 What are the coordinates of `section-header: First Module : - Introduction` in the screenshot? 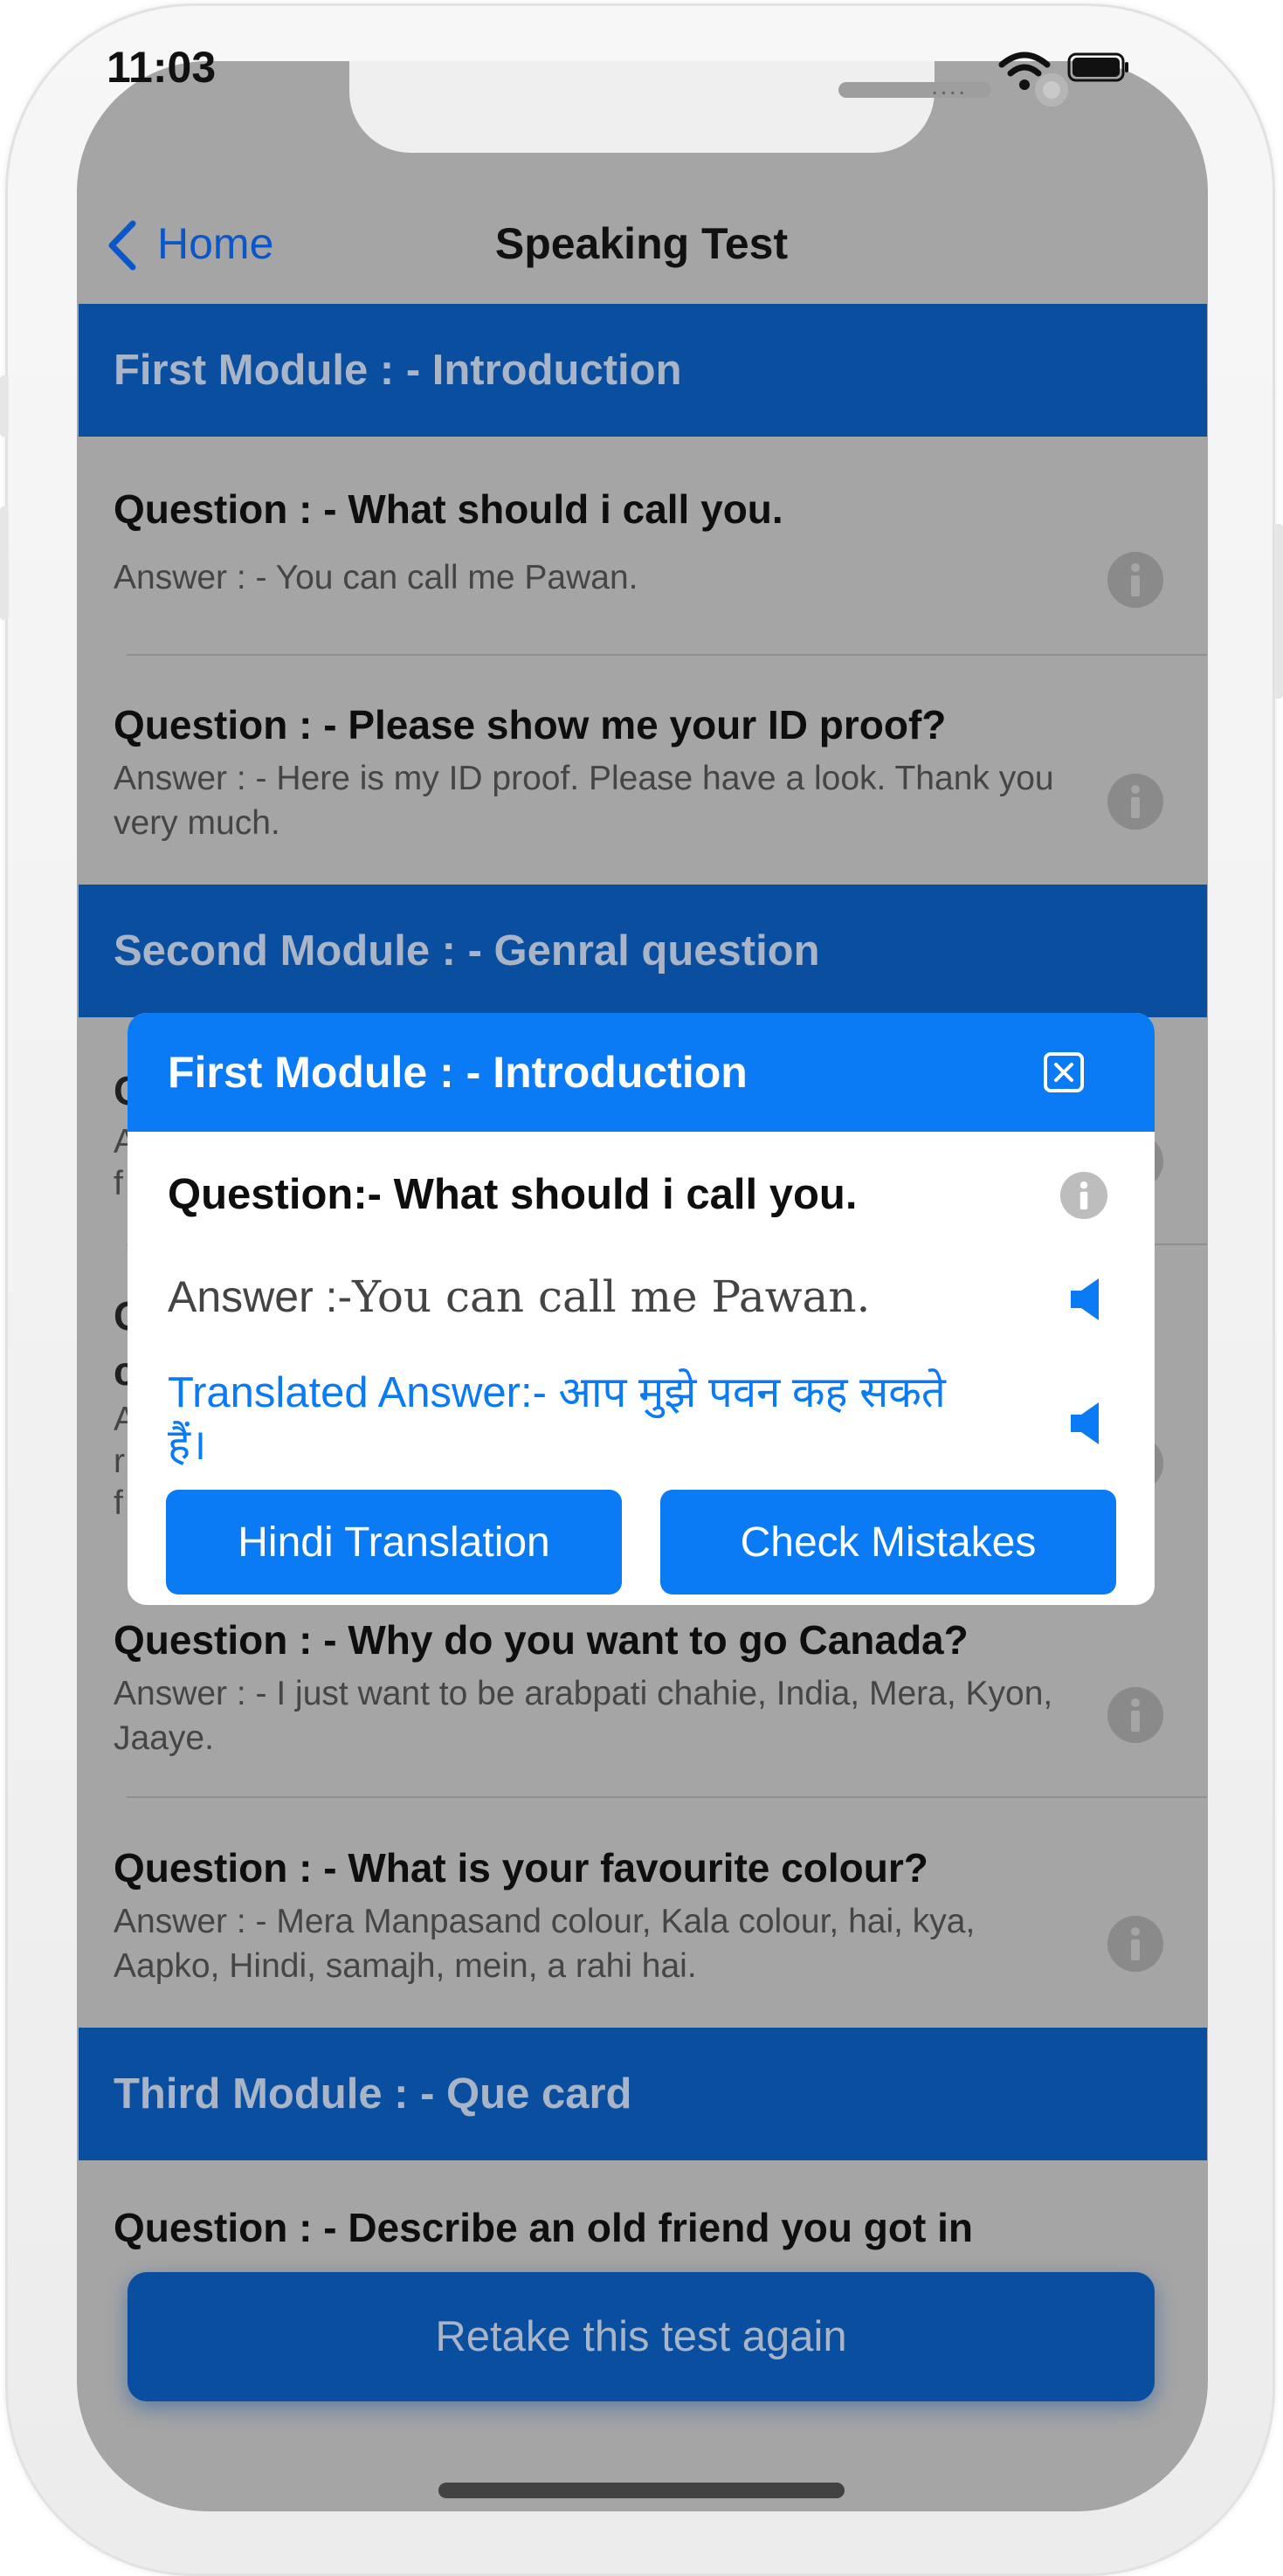 It's located at (643, 370).